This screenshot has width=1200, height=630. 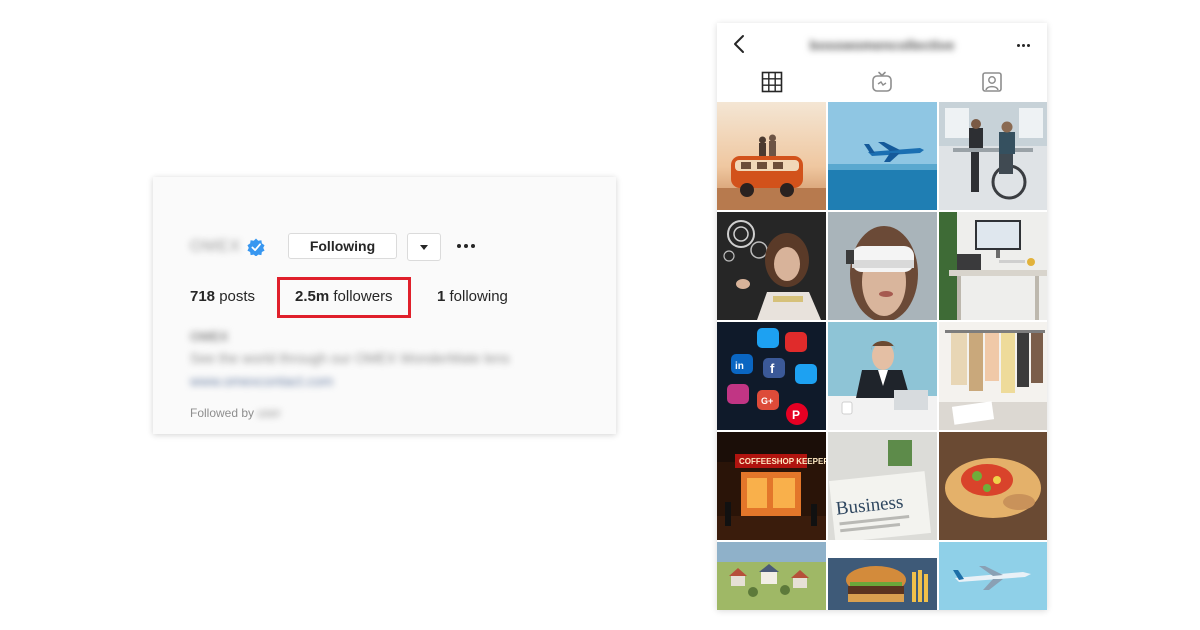 What do you see at coordinates (476, 296) in the screenshot?
I see `following-label: following` at bounding box center [476, 296].